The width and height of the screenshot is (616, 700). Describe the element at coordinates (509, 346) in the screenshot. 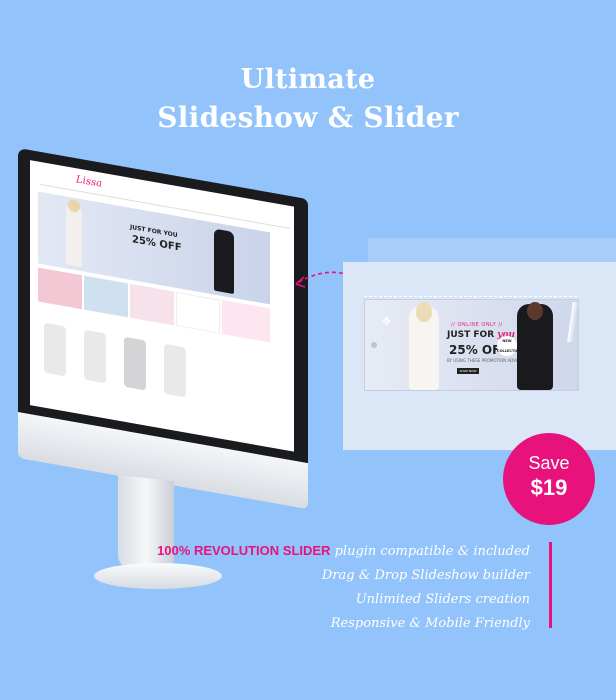

I see `slide-badge: NEW COLLECTION` at that location.